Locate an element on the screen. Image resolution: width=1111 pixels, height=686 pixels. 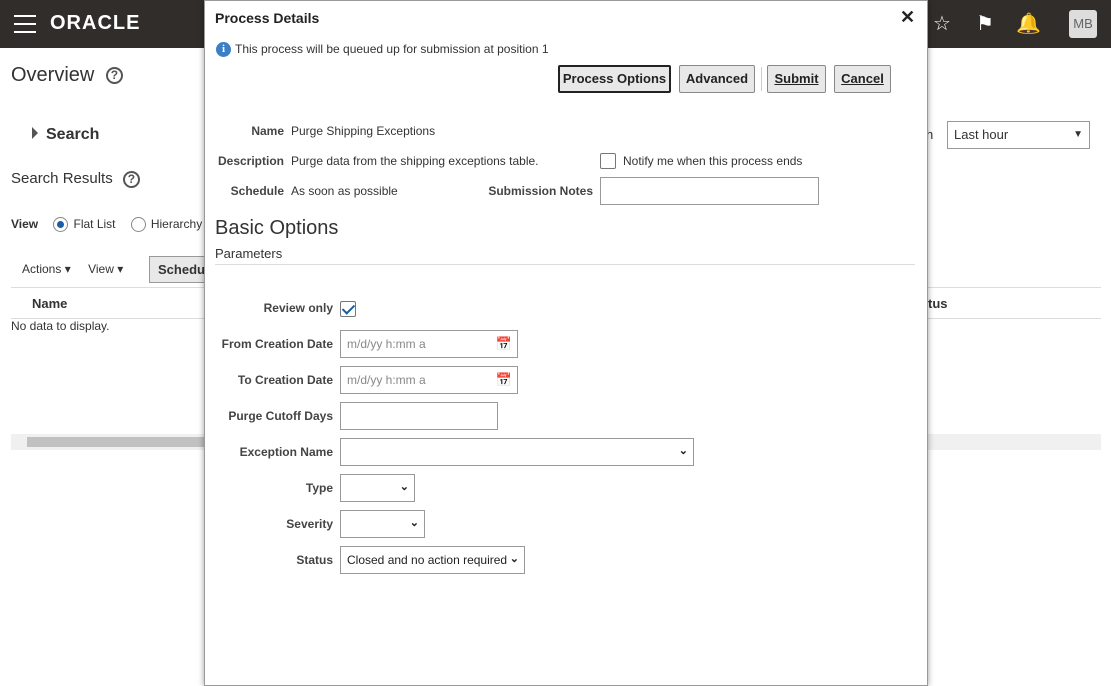
cancel-button: Cancel is located at coordinates (862, 79).